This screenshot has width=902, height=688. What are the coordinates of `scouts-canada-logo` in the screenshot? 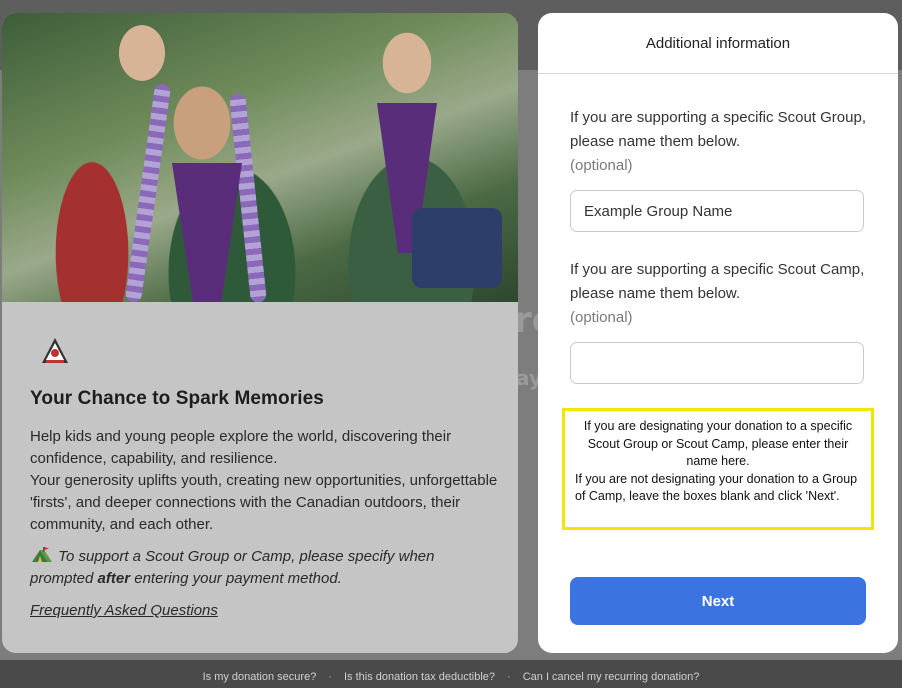 It's located at (55, 350).